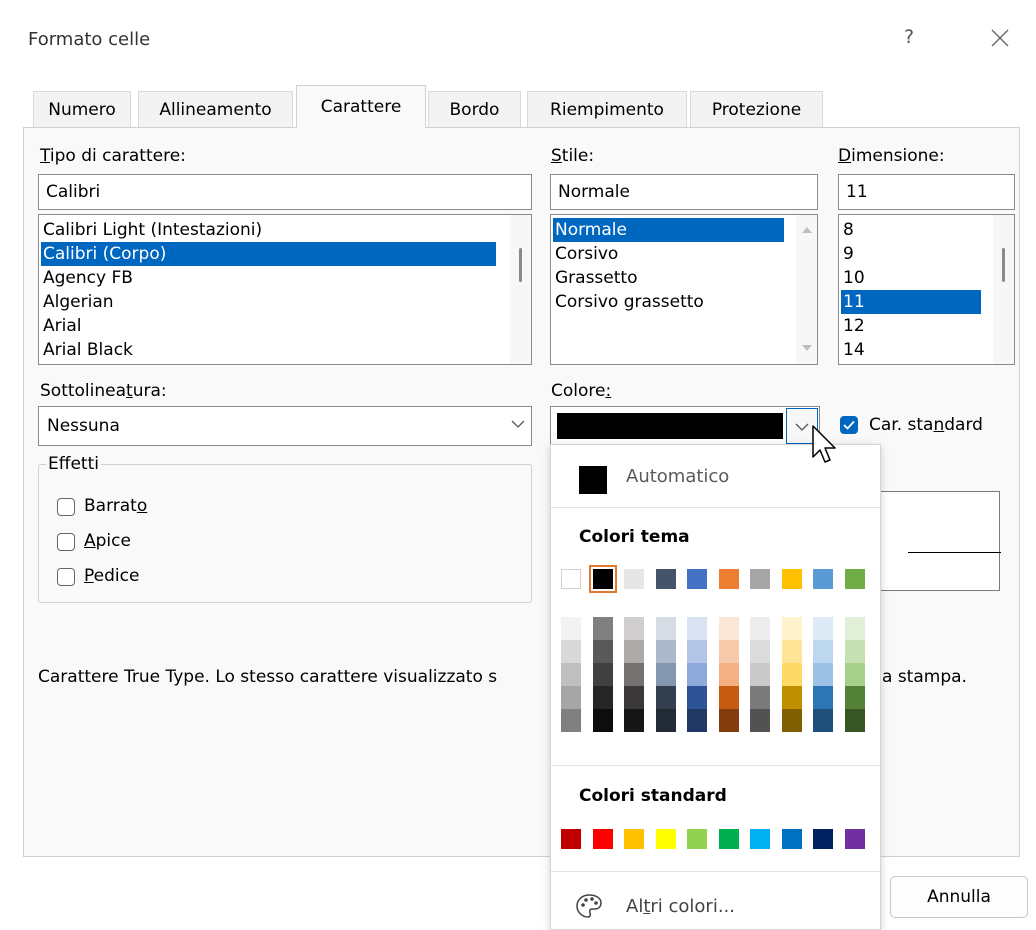 This screenshot has height=930, width=1036. Describe the element at coordinates (66, 507) in the screenshot. I see `strikethrough-checkbox` at that location.